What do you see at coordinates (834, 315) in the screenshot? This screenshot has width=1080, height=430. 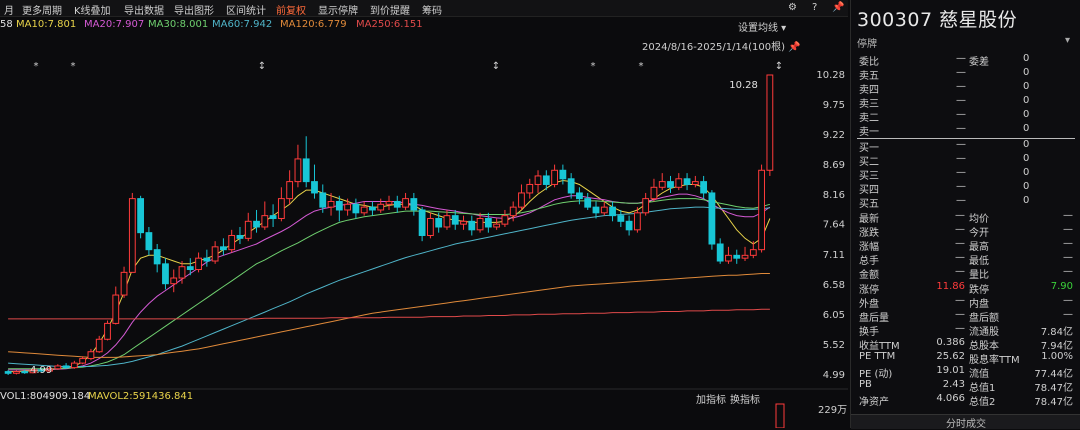 I see `y-tick-label: 6.05` at bounding box center [834, 315].